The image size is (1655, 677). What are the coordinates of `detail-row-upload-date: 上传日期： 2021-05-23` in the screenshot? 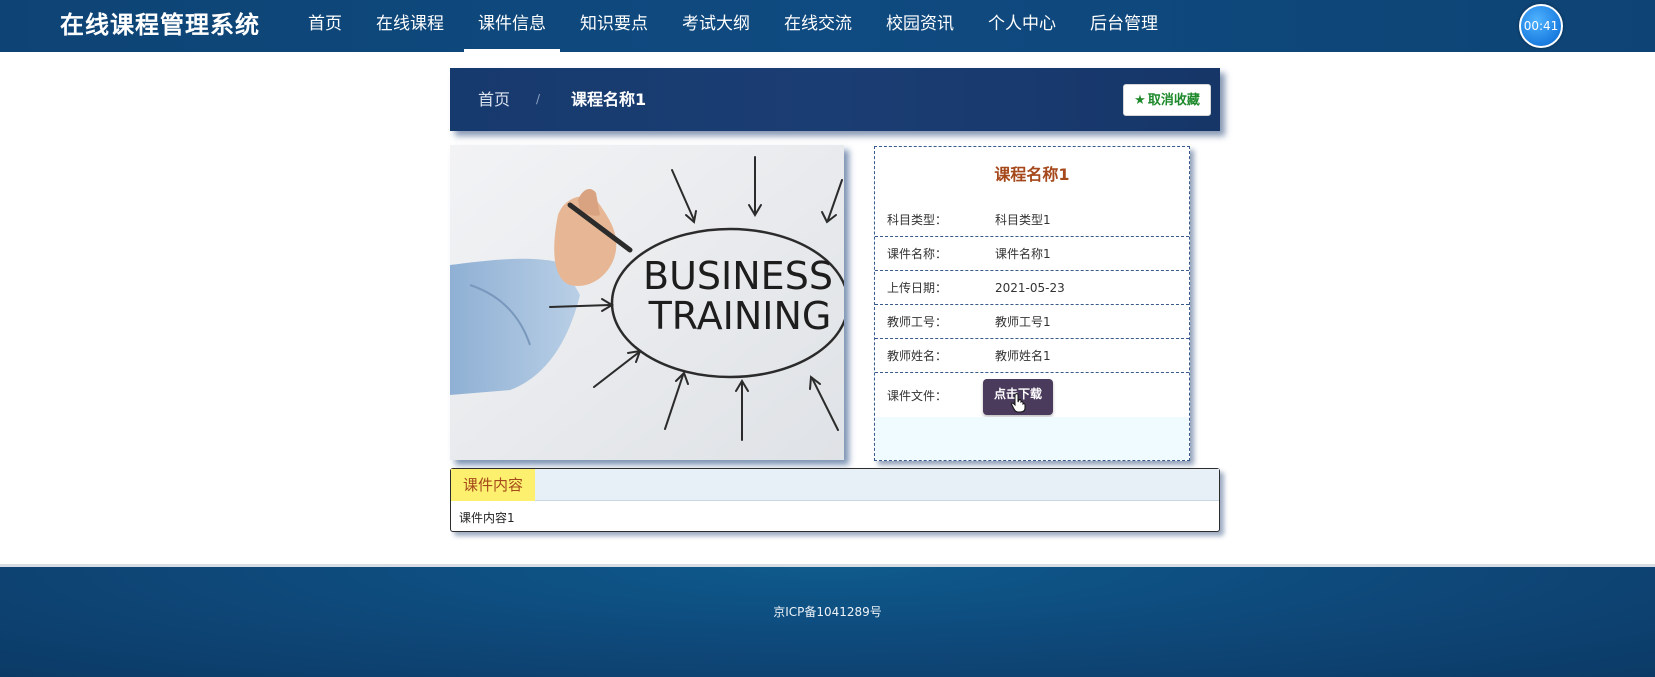 It's located at (1032, 288).